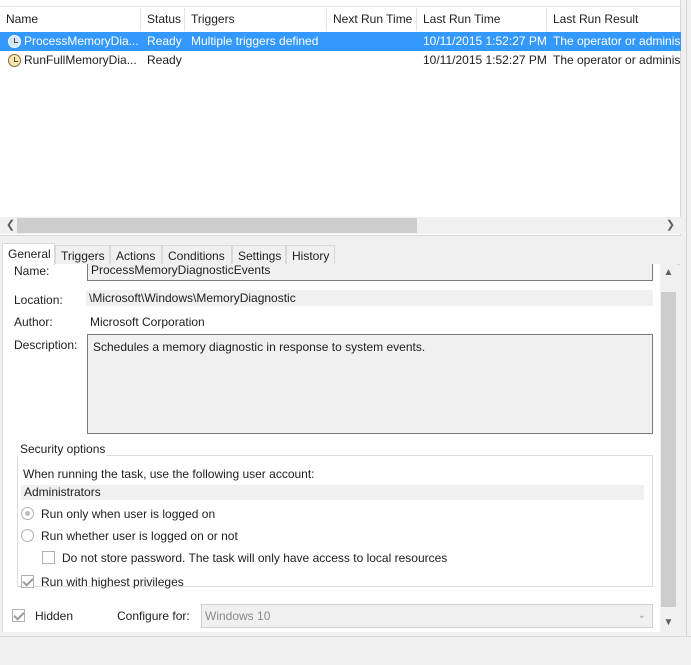  What do you see at coordinates (136, 255) in the screenshot?
I see `tab-actions: Actions` at bounding box center [136, 255].